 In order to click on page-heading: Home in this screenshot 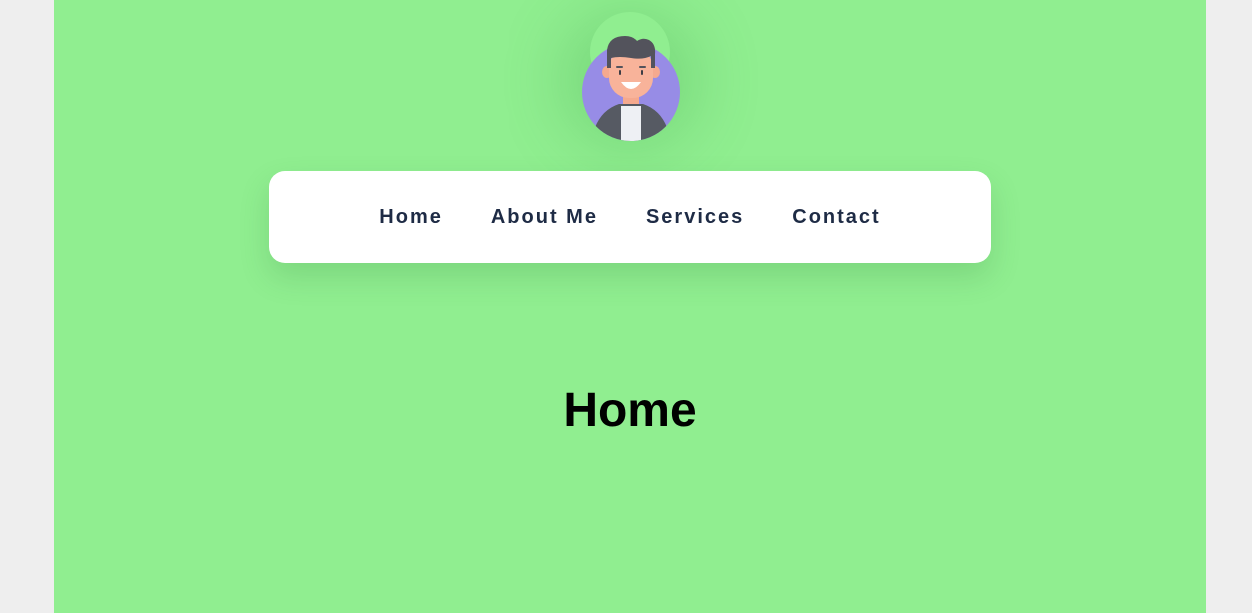, I will do `click(630, 410)`.